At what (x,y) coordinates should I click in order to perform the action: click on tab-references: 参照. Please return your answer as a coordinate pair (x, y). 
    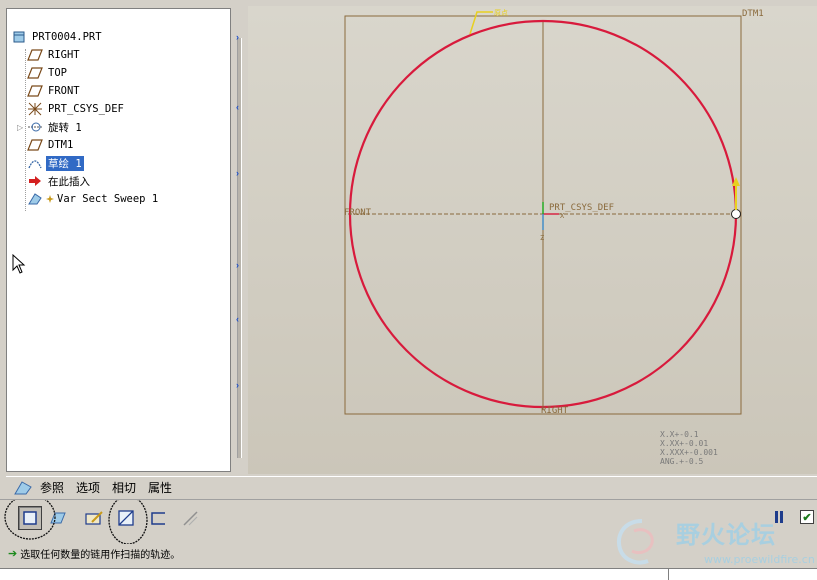
    Looking at the image, I should click on (52, 487).